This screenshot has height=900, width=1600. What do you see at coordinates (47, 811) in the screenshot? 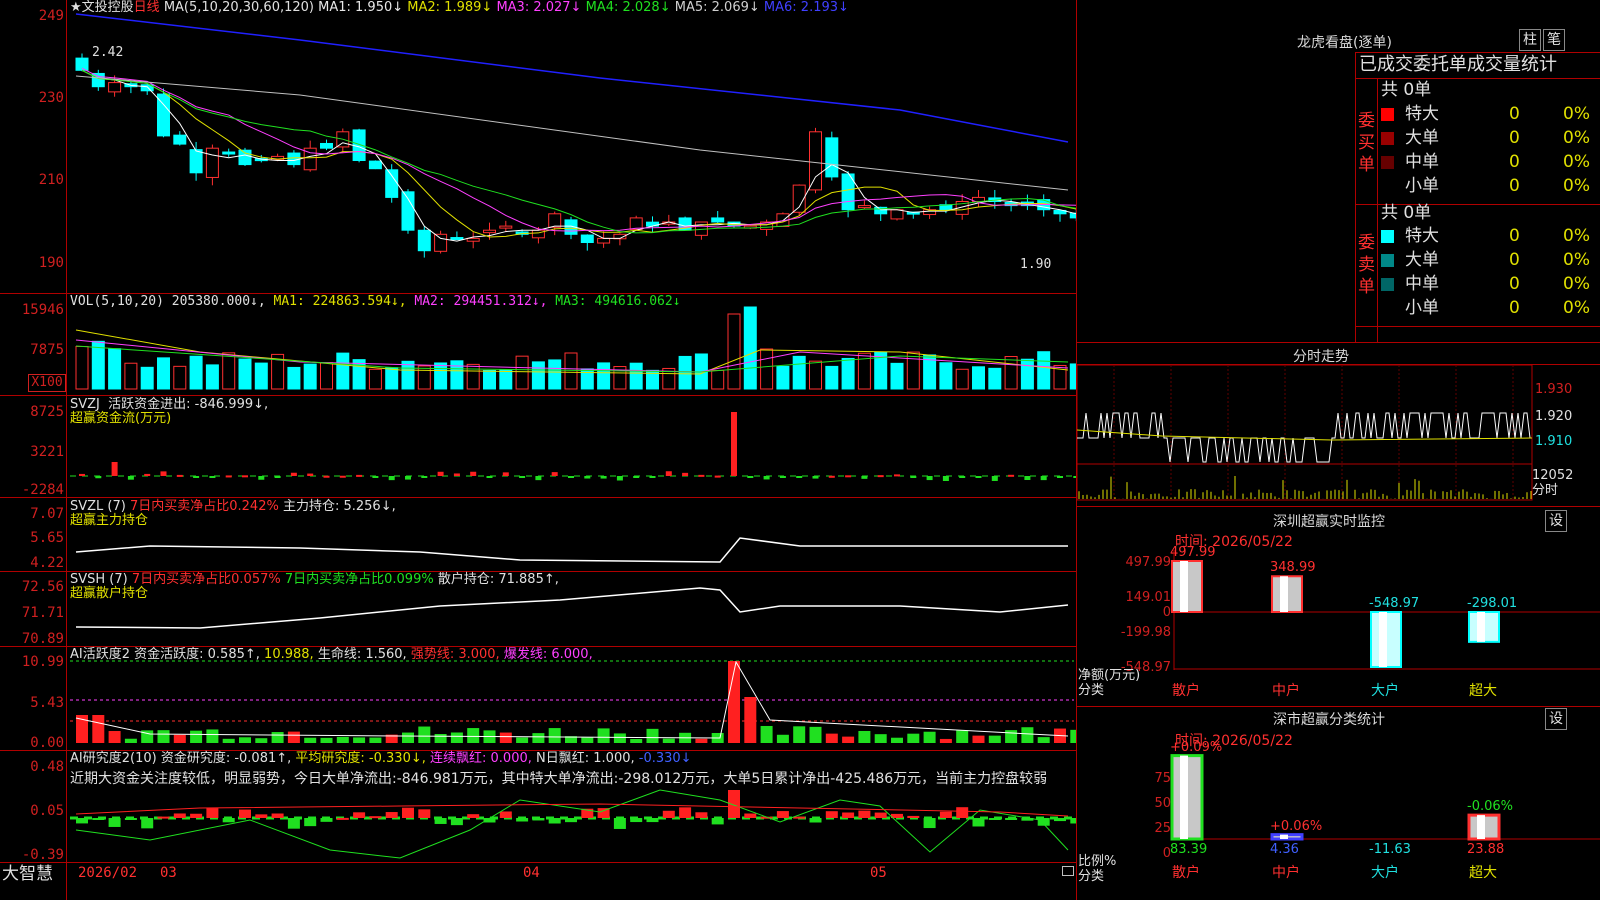
I see `ai-research-axis-mid: 0.05` at bounding box center [47, 811].